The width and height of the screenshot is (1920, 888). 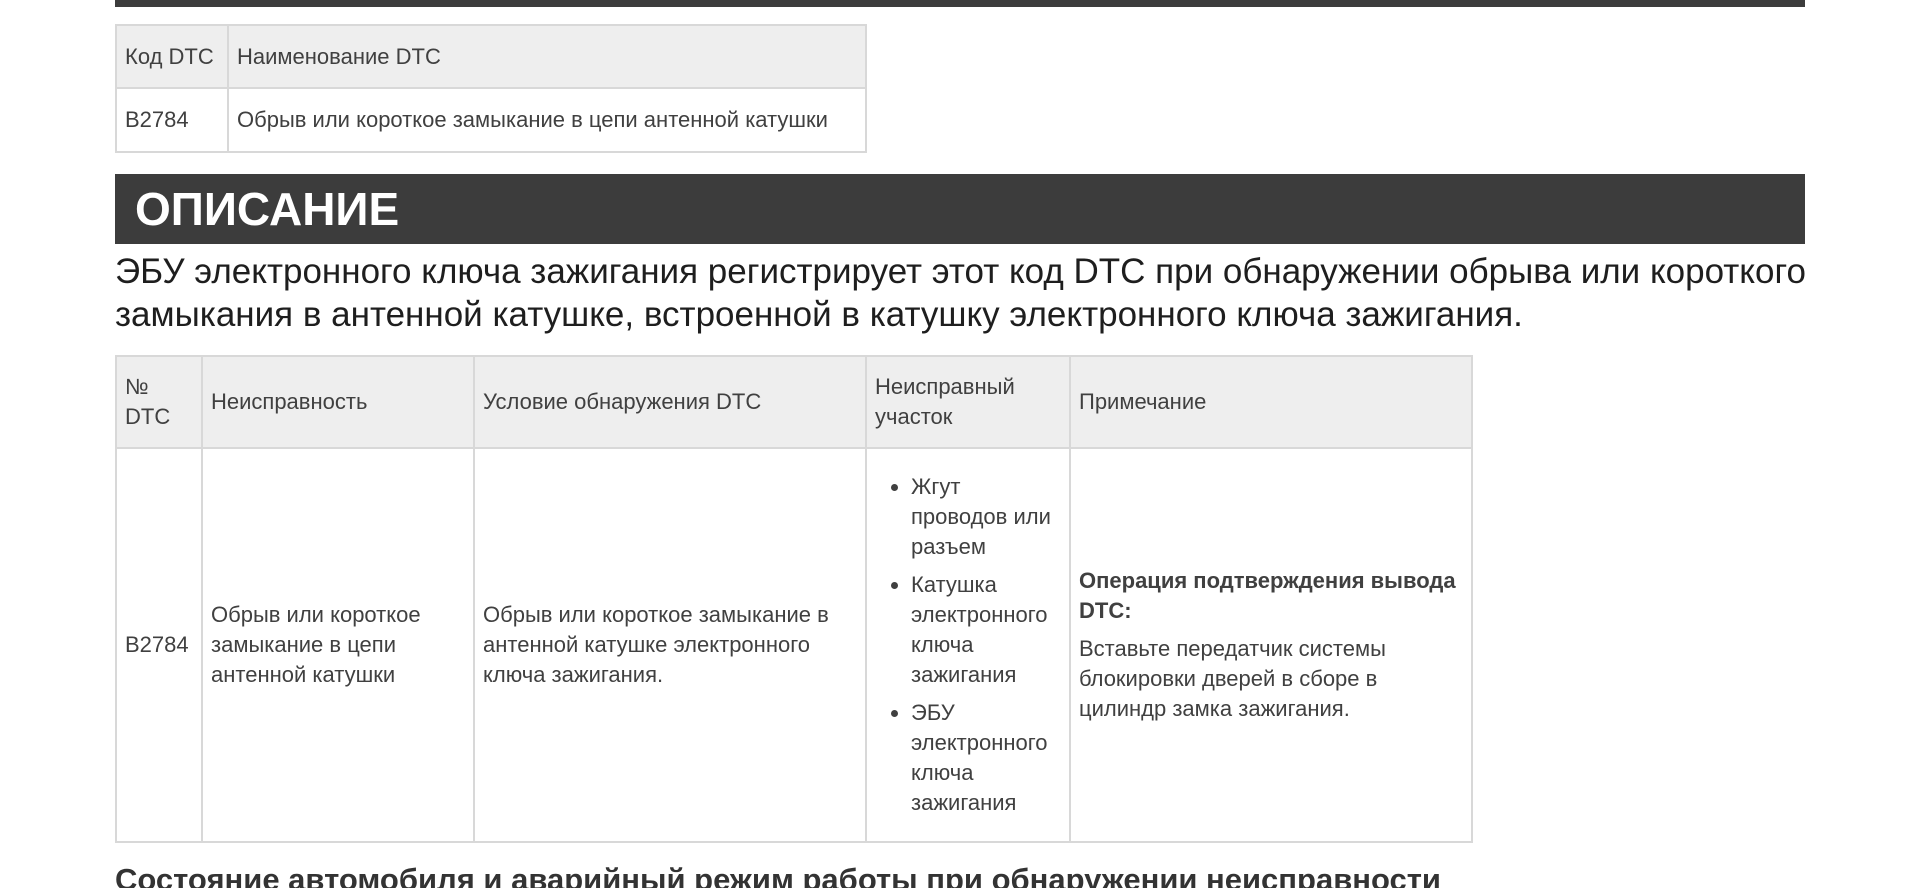 I want to click on list-item: Жгут проводов или разъем, so click(x=986, y=517).